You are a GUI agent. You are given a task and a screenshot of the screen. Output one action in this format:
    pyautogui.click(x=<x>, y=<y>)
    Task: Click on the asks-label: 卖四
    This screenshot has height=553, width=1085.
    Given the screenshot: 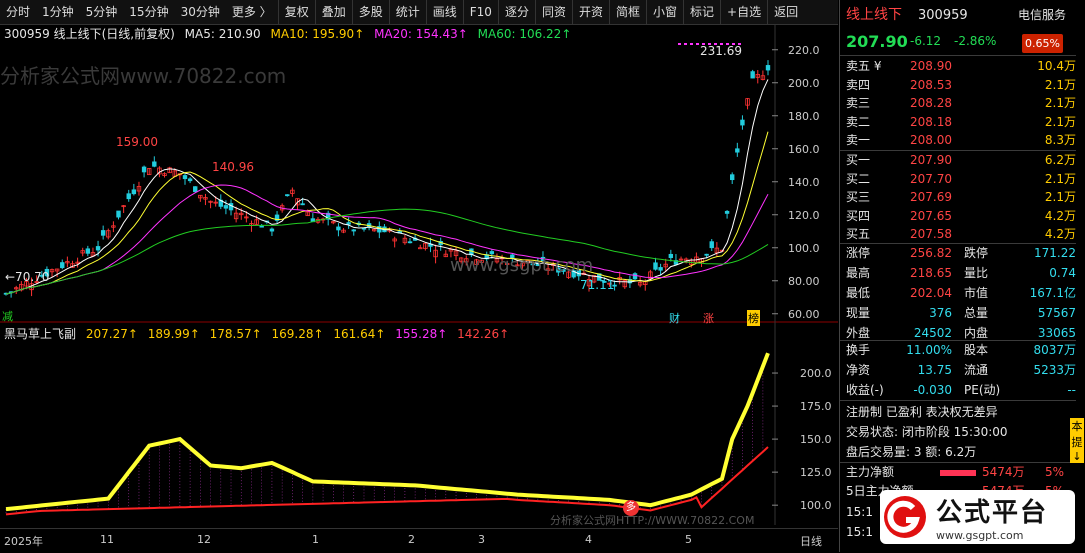 What is the action you would take?
    pyautogui.click(x=858, y=84)
    